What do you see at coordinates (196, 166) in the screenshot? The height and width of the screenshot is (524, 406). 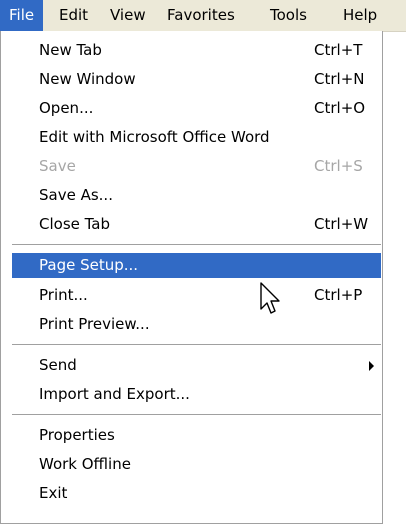 I see `menu-item-save: Save Ctrl+S` at bounding box center [196, 166].